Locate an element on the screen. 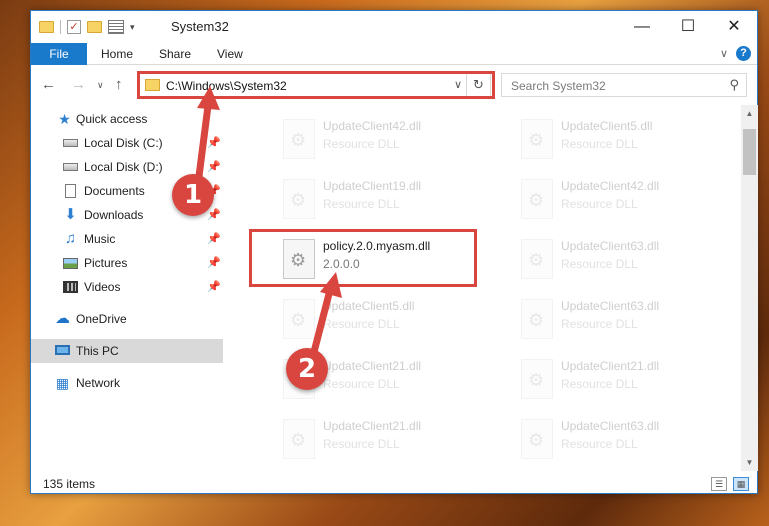 The image size is (769, 526). up-arrow-icon: ↑ is located at coordinates (119, 84).